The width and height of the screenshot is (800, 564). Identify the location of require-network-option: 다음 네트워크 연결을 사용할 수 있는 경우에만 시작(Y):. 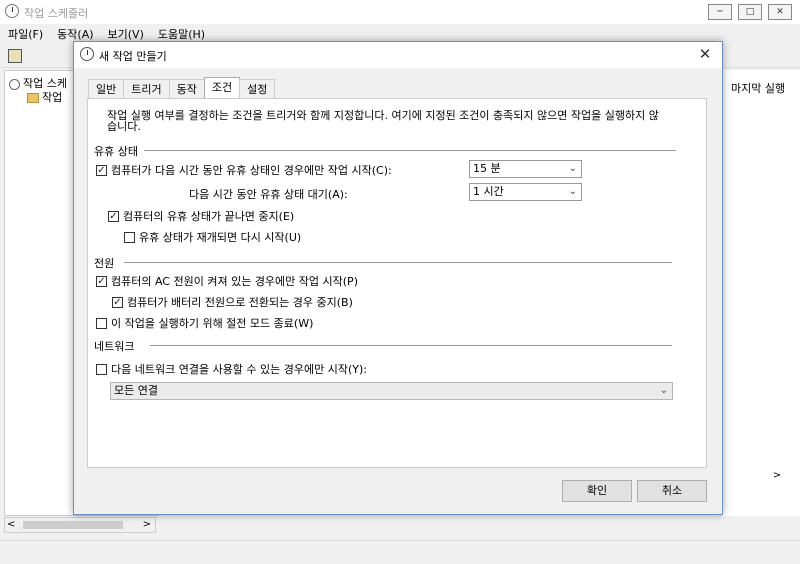
(231, 369).